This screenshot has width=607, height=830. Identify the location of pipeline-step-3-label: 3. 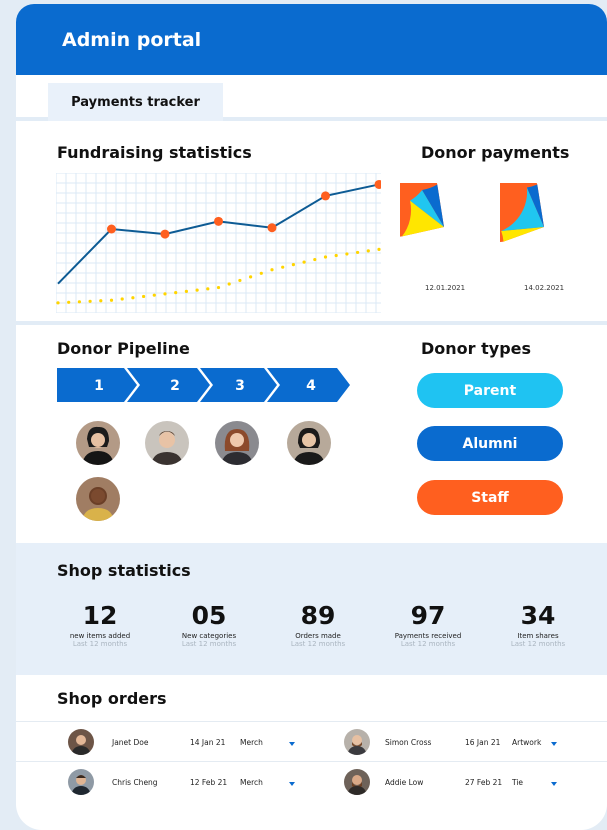
(240, 386).